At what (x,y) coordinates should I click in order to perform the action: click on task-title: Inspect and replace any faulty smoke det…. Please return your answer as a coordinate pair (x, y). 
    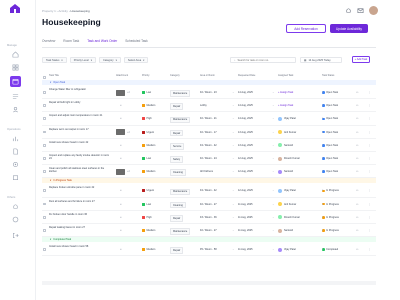
    Looking at the image, I should click on (80, 157).